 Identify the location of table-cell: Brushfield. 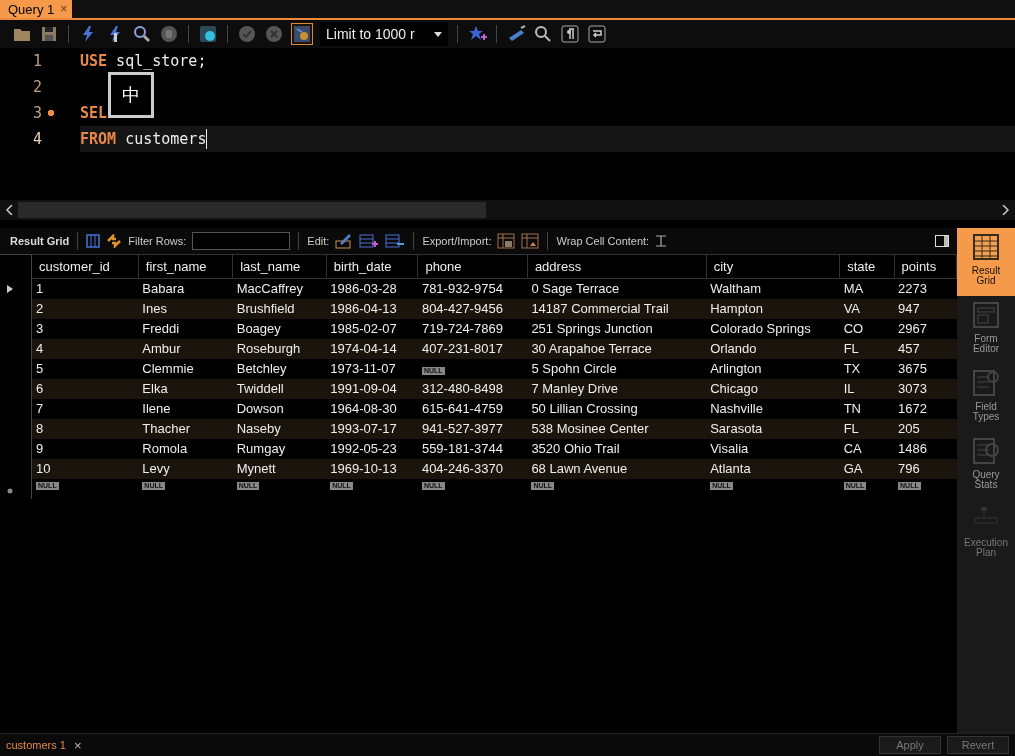
(279, 309).